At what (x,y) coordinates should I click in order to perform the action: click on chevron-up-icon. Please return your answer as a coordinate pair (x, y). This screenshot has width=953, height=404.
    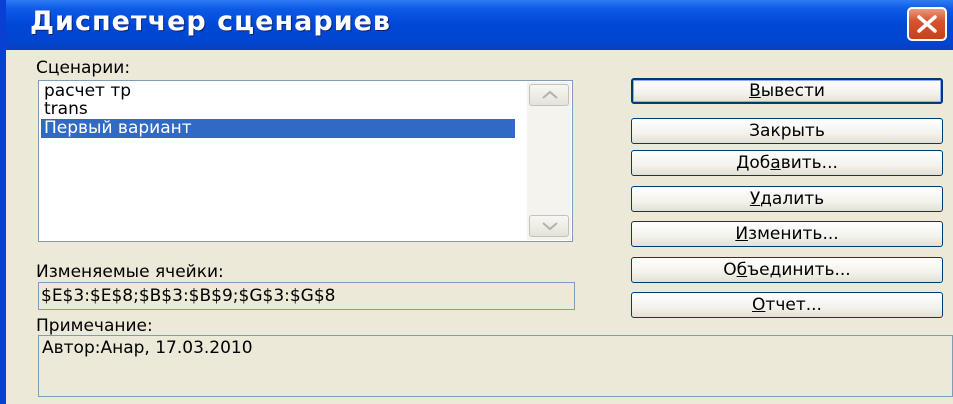
    Looking at the image, I should click on (550, 94).